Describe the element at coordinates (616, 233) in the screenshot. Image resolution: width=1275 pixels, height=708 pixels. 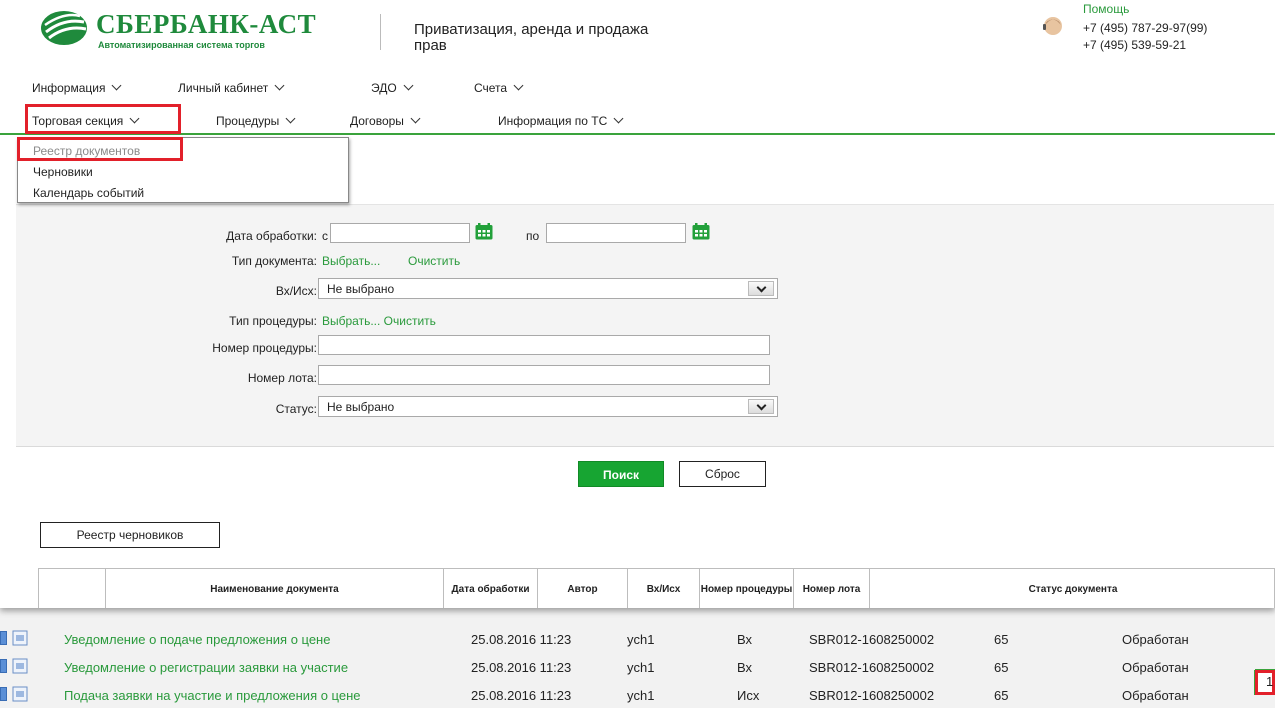
I see `date-to-input` at that location.